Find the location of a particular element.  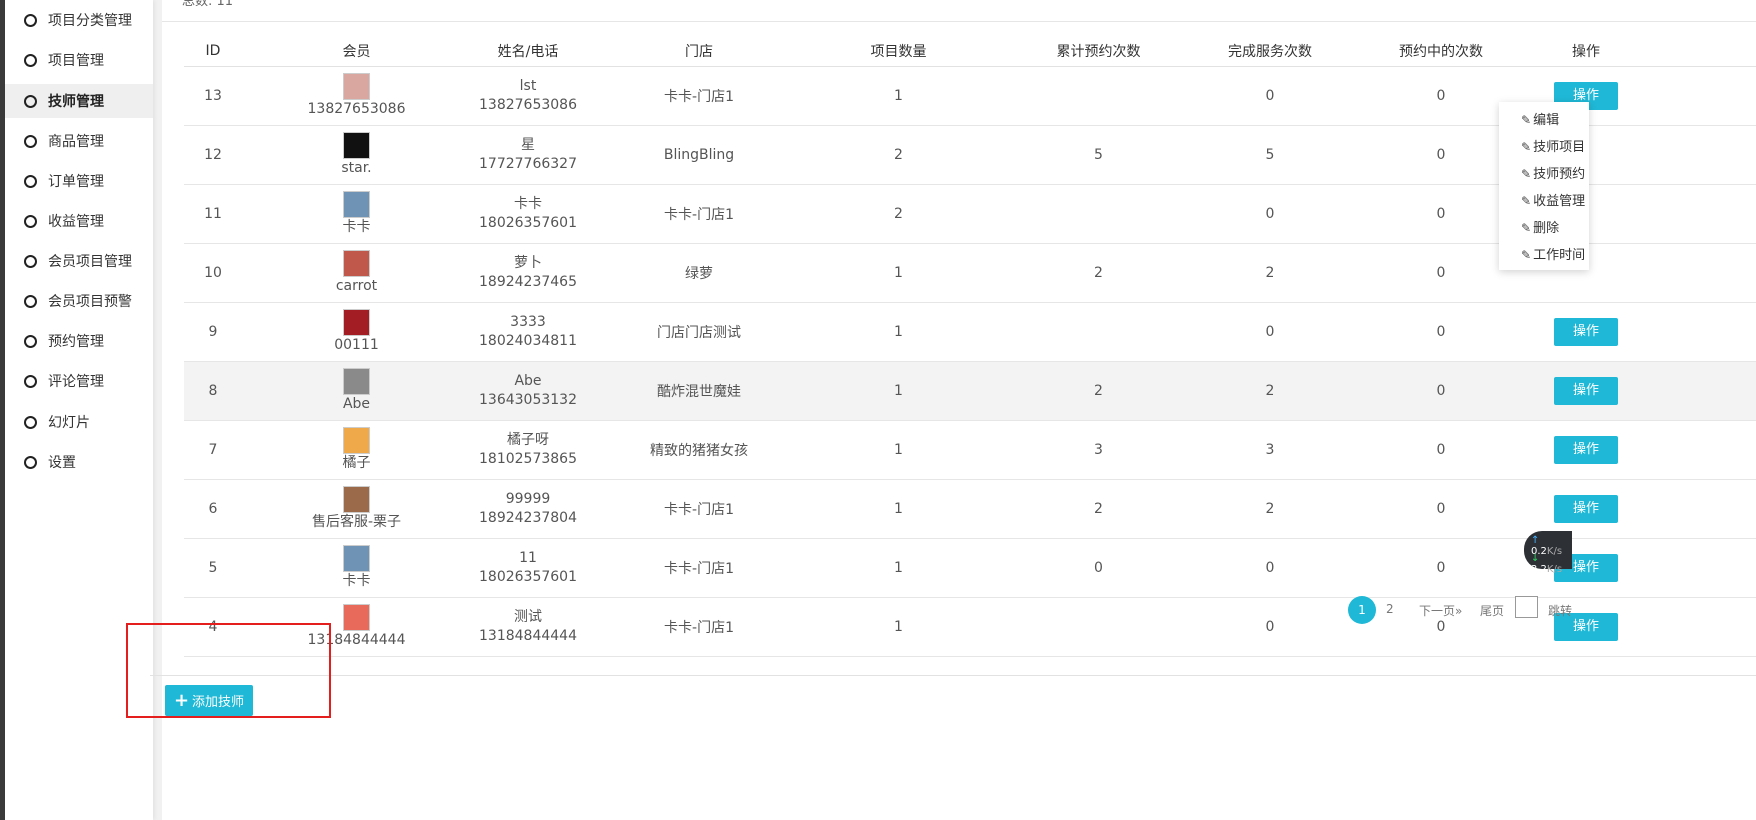

sidebar-item: 设置 is located at coordinates (79, 462).